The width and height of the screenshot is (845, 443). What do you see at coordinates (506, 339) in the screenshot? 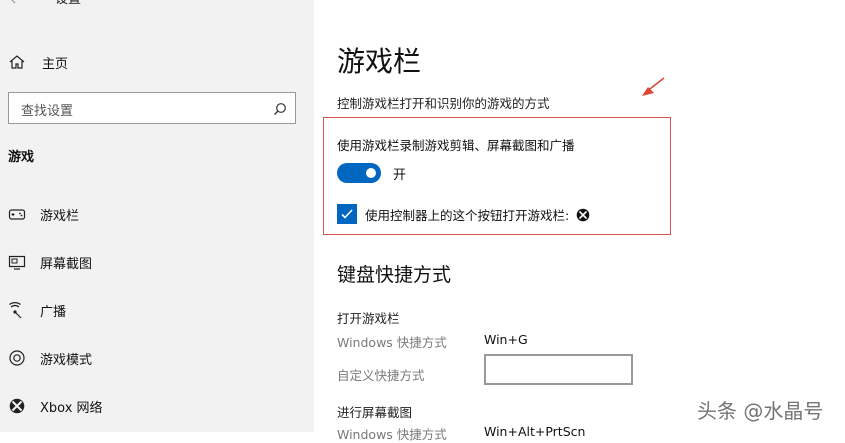
I see `windows-shortcut-value: Win+G` at bounding box center [506, 339].